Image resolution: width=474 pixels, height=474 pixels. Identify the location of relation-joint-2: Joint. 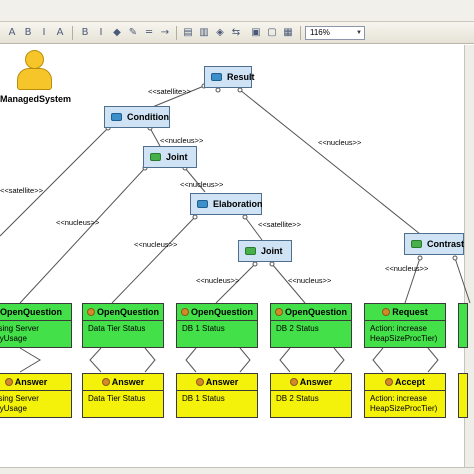
(265, 251).